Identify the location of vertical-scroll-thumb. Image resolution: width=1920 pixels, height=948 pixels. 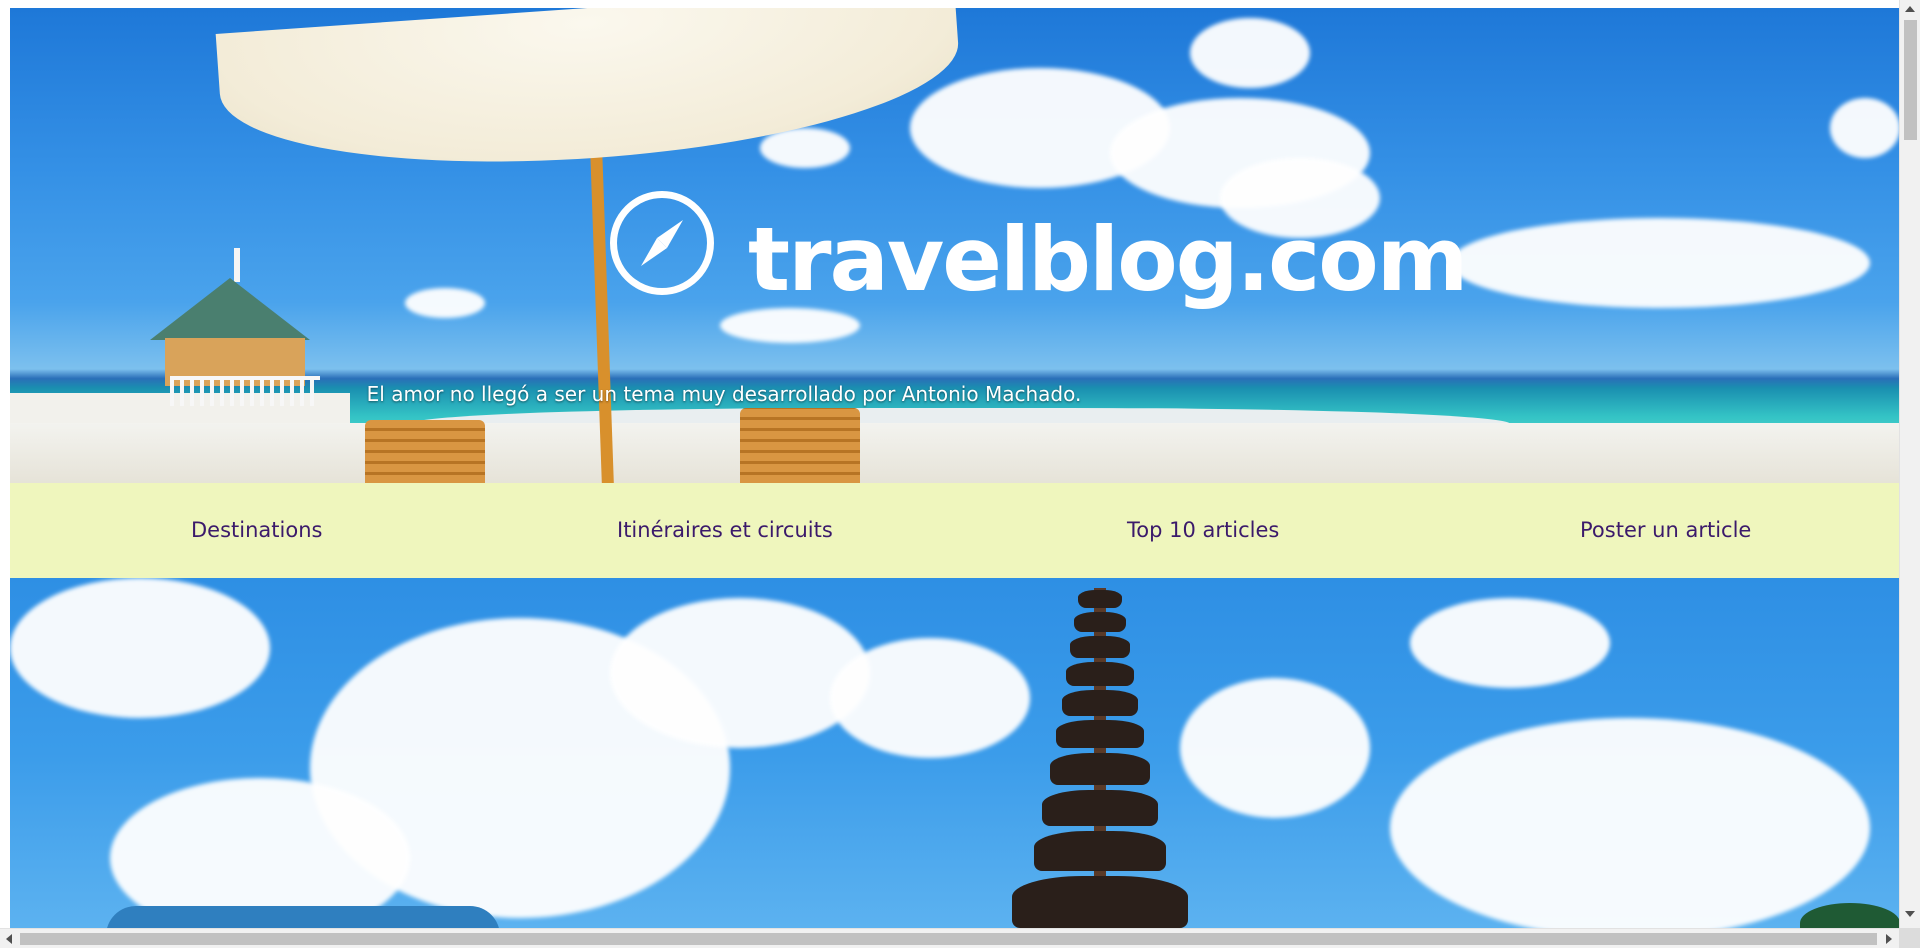
(1910, 80).